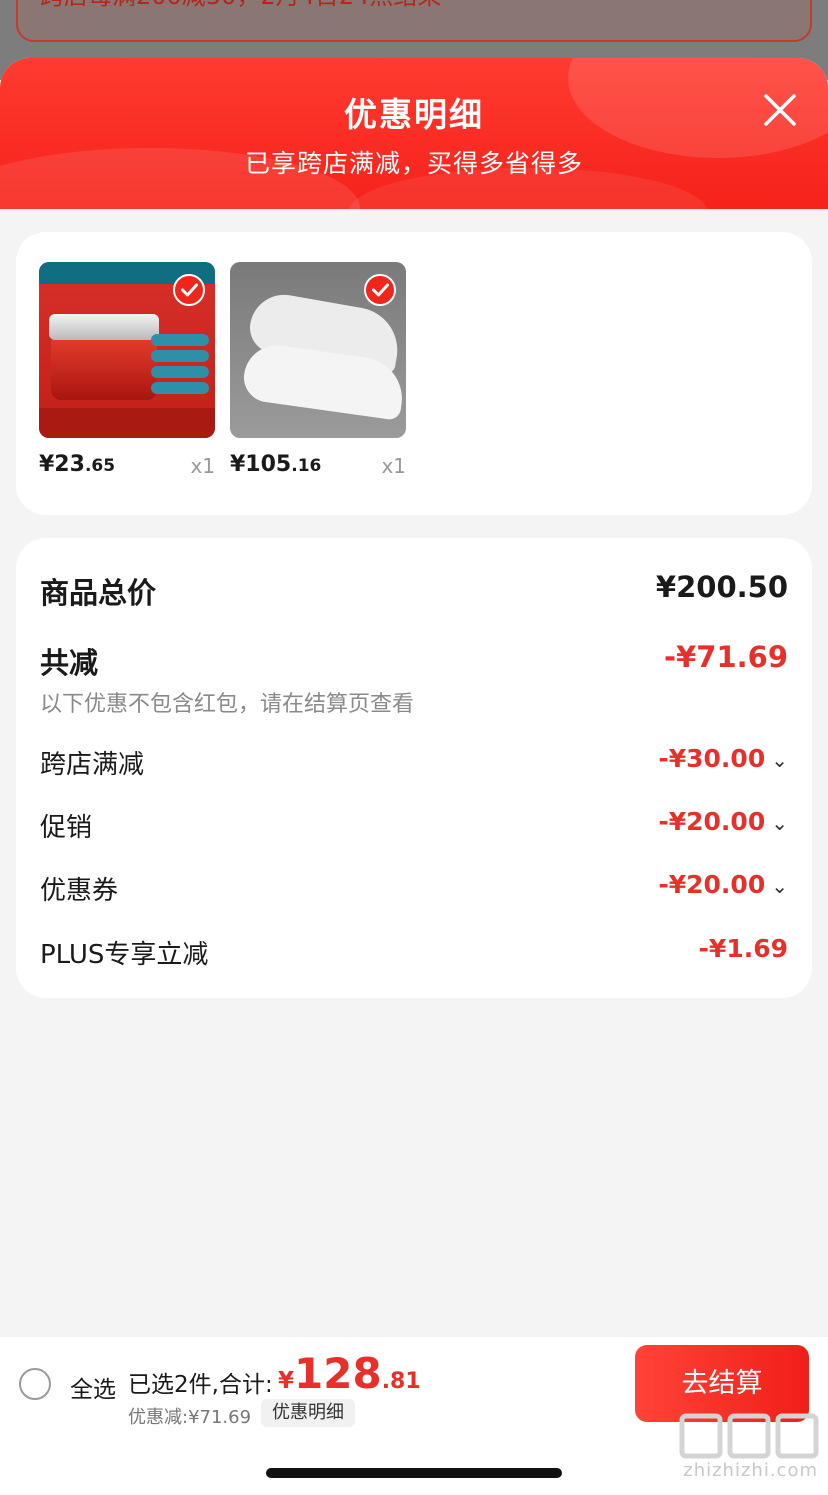  I want to click on product-item: ¥23.65 x1, so click(127, 370).